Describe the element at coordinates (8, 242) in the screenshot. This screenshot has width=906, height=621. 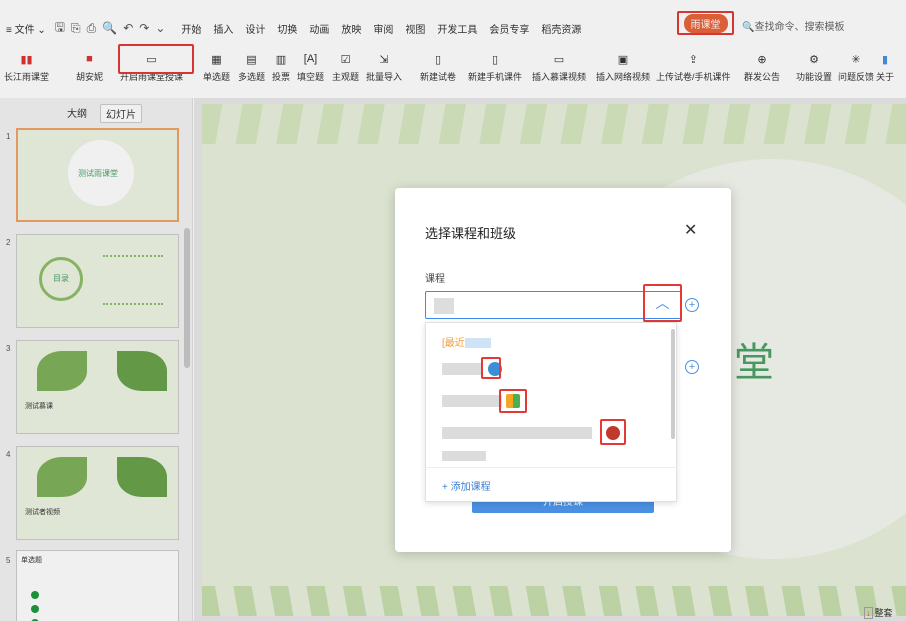
I see `slide-number: 2` at that location.